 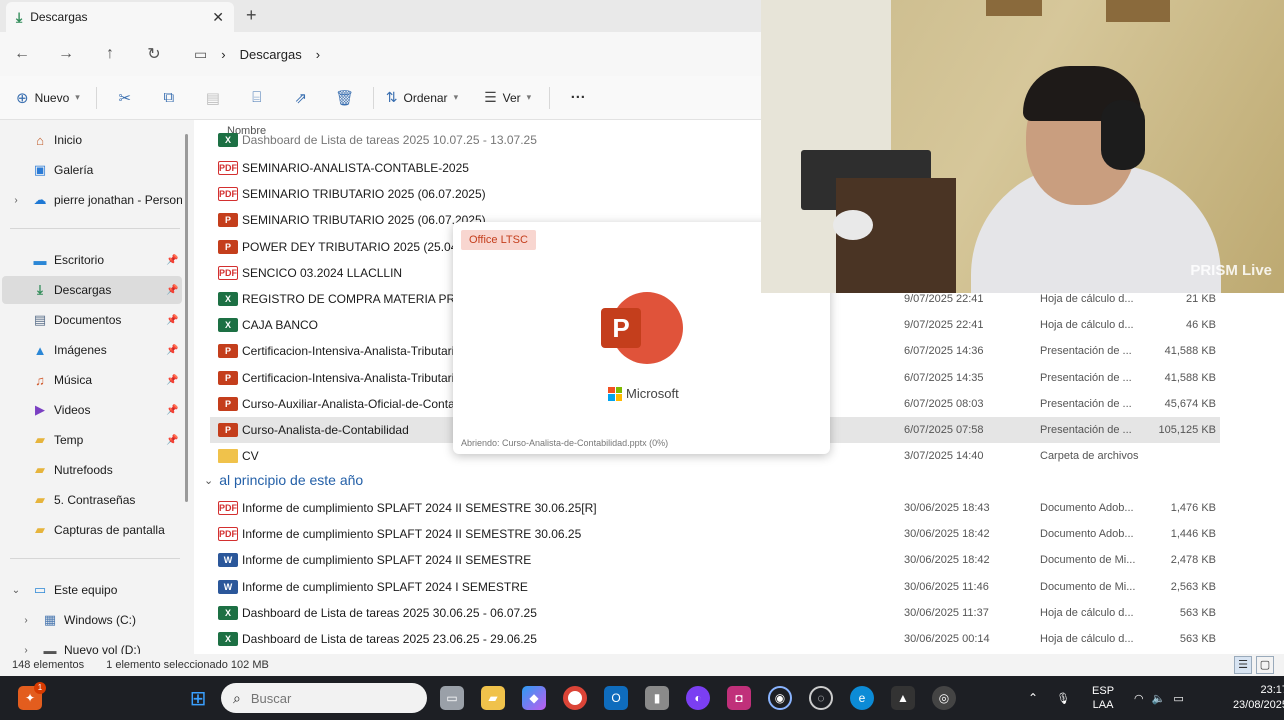 What do you see at coordinates (1178, 698) in the screenshot?
I see `battery-icon: ▭` at bounding box center [1178, 698].